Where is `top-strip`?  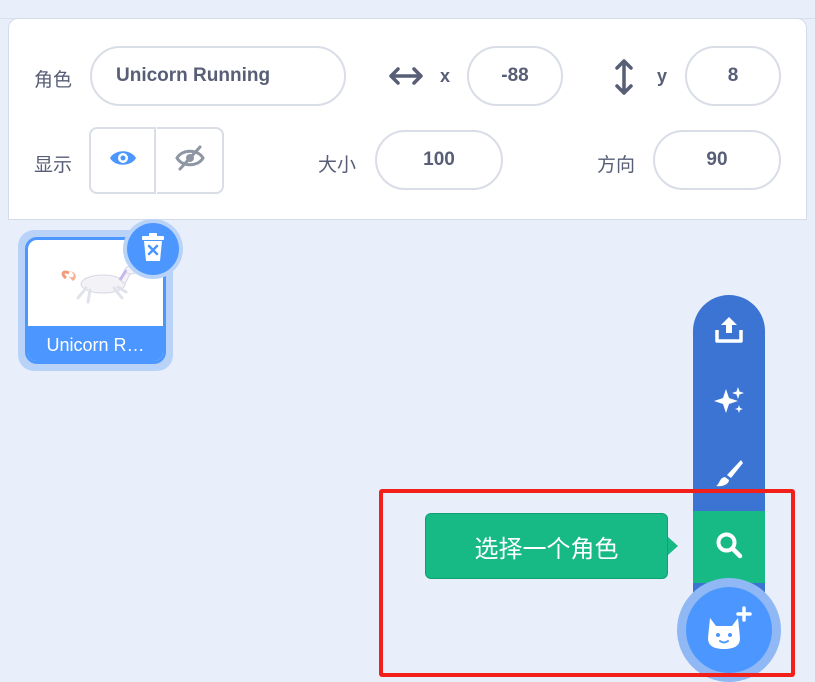
top-strip is located at coordinates (407, 9).